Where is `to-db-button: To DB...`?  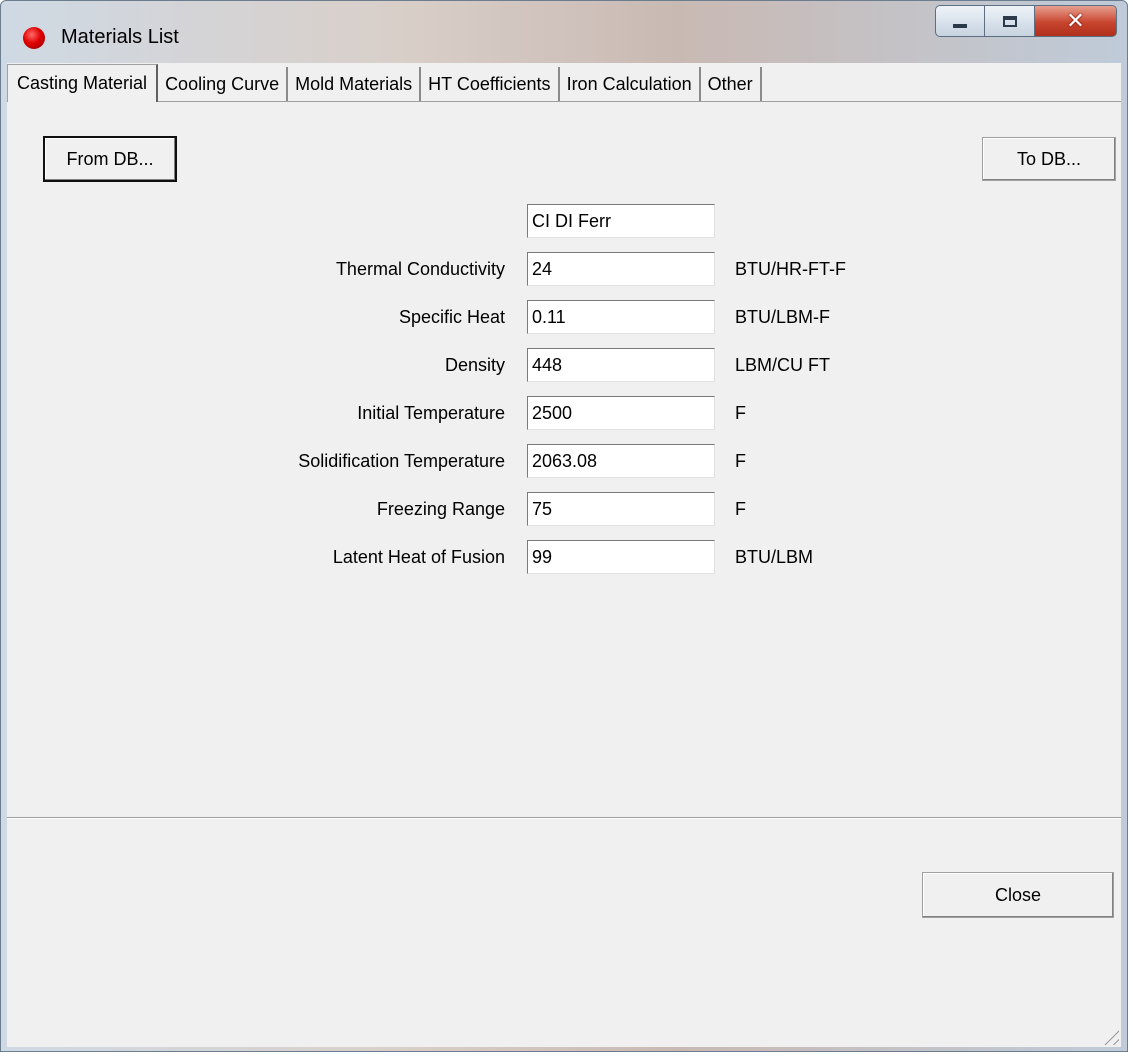
to-db-button: To DB... is located at coordinates (1049, 159).